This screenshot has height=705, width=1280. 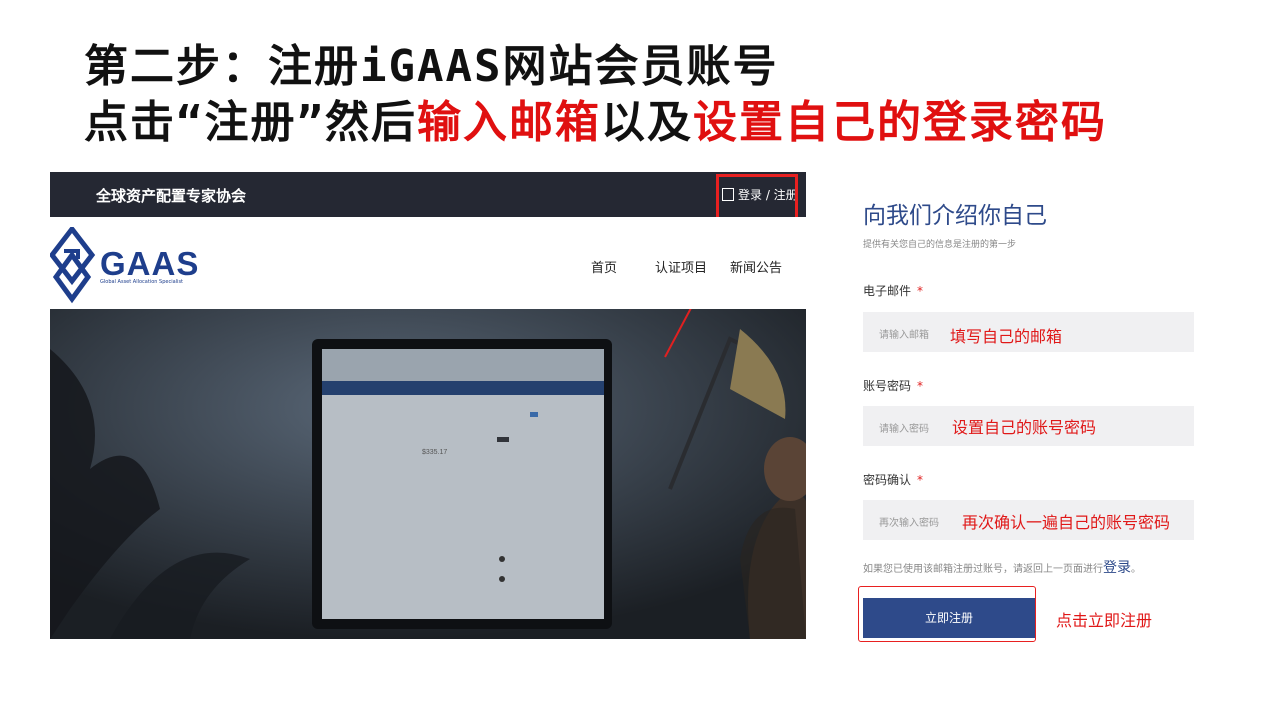 What do you see at coordinates (604, 266) in the screenshot?
I see `nav-item-home: 首页` at bounding box center [604, 266].